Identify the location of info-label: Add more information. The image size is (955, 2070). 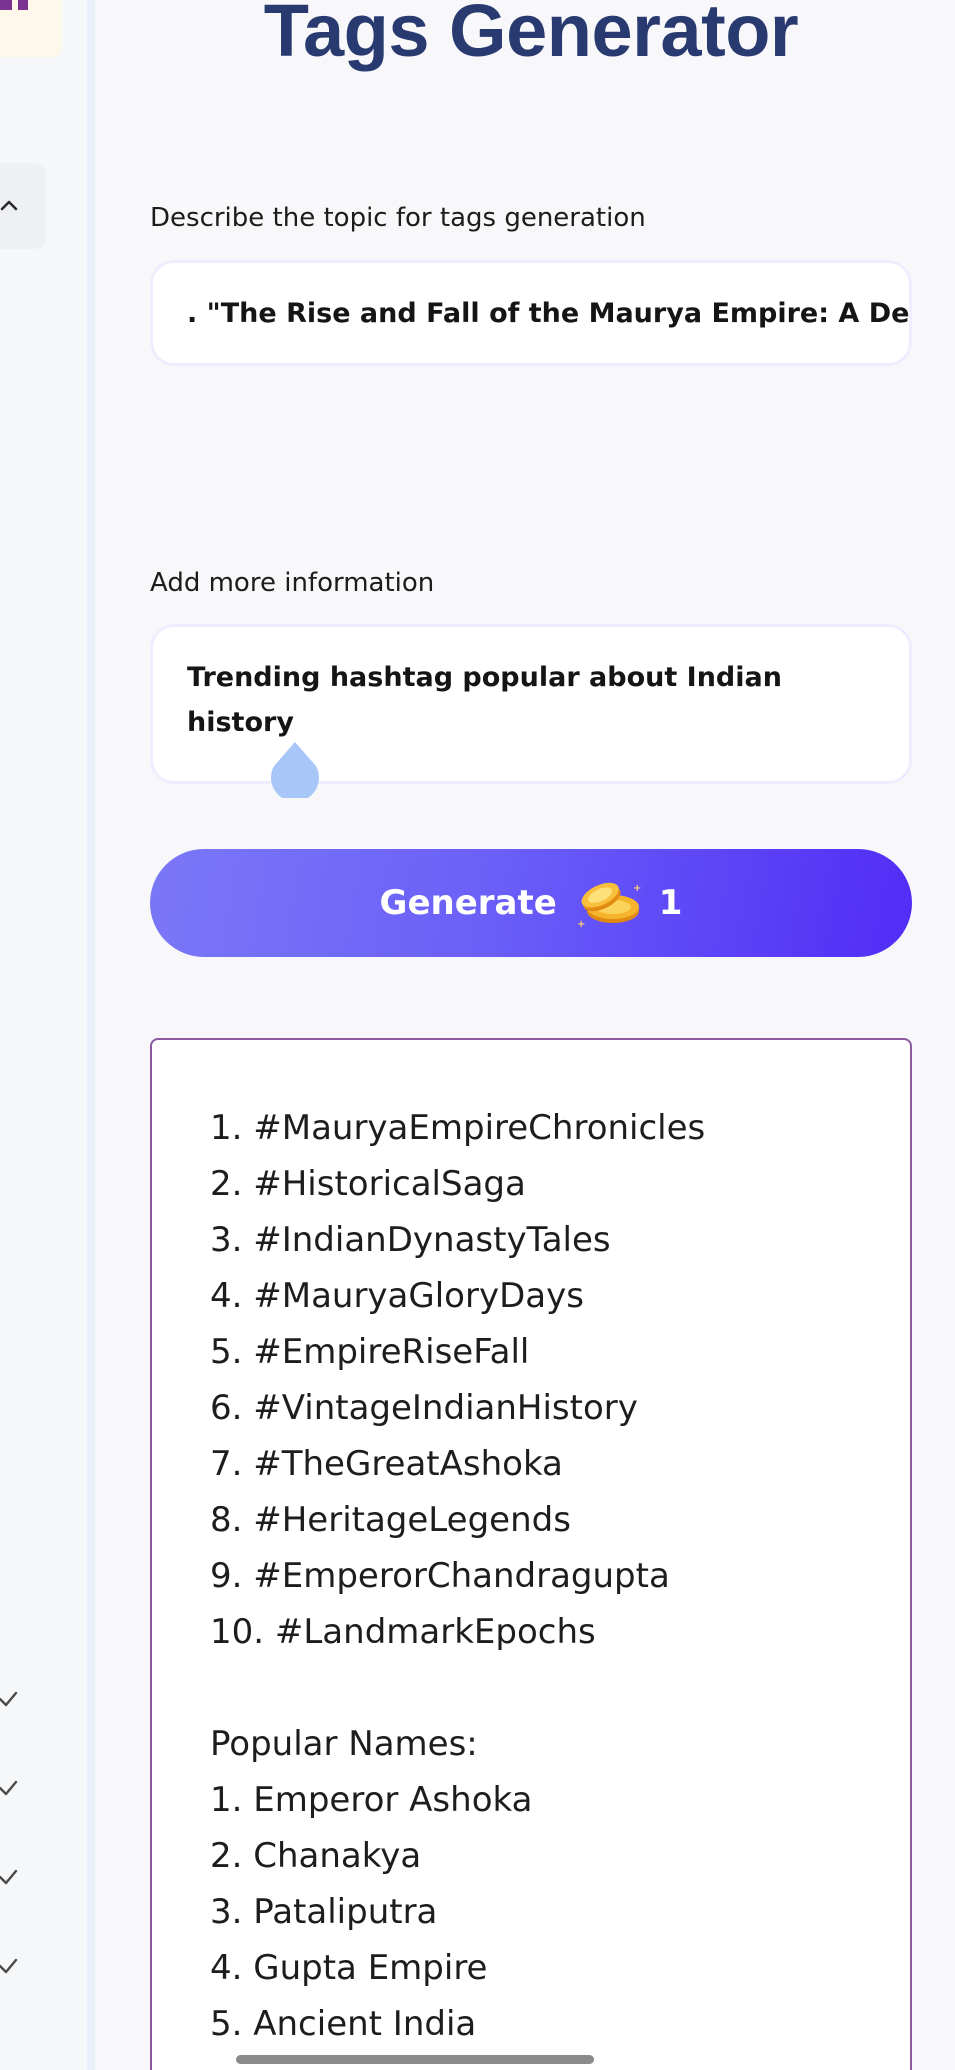
(292, 583).